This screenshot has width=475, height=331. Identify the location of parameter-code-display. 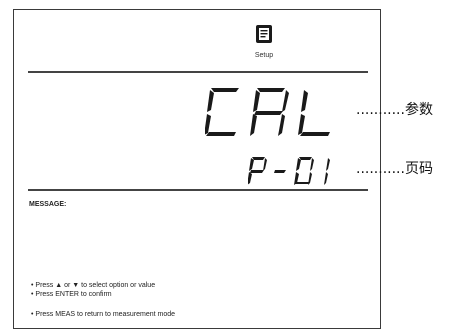
(267, 112).